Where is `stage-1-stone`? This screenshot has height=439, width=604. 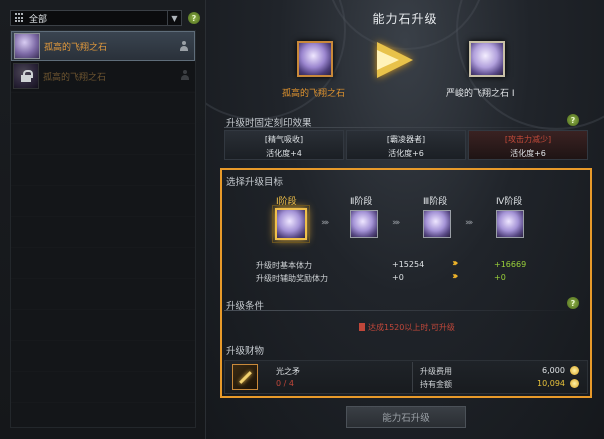
stage-1-stone is located at coordinates (291, 224).